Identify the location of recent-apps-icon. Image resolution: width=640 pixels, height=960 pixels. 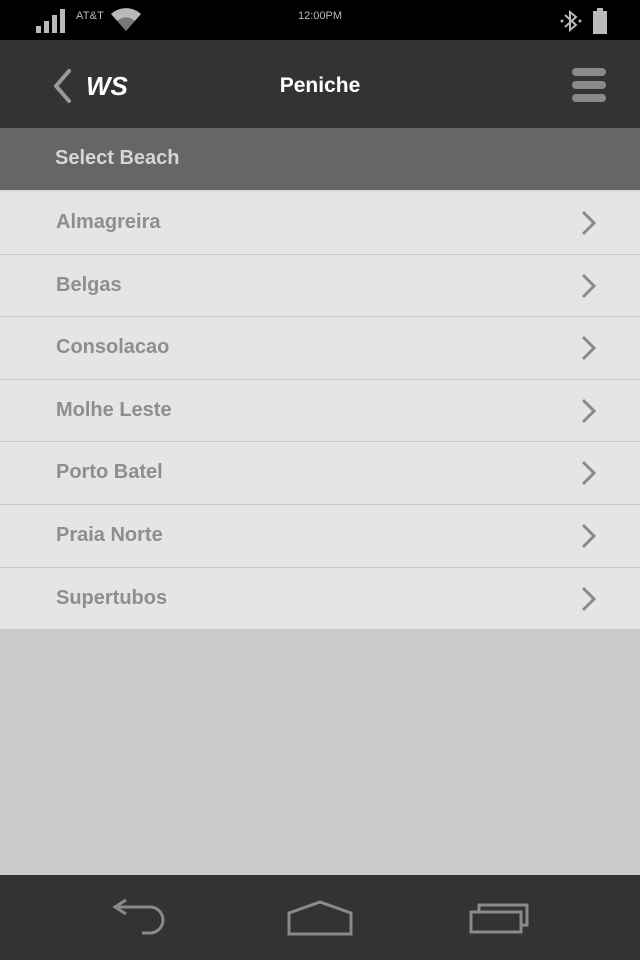
(499, 918).